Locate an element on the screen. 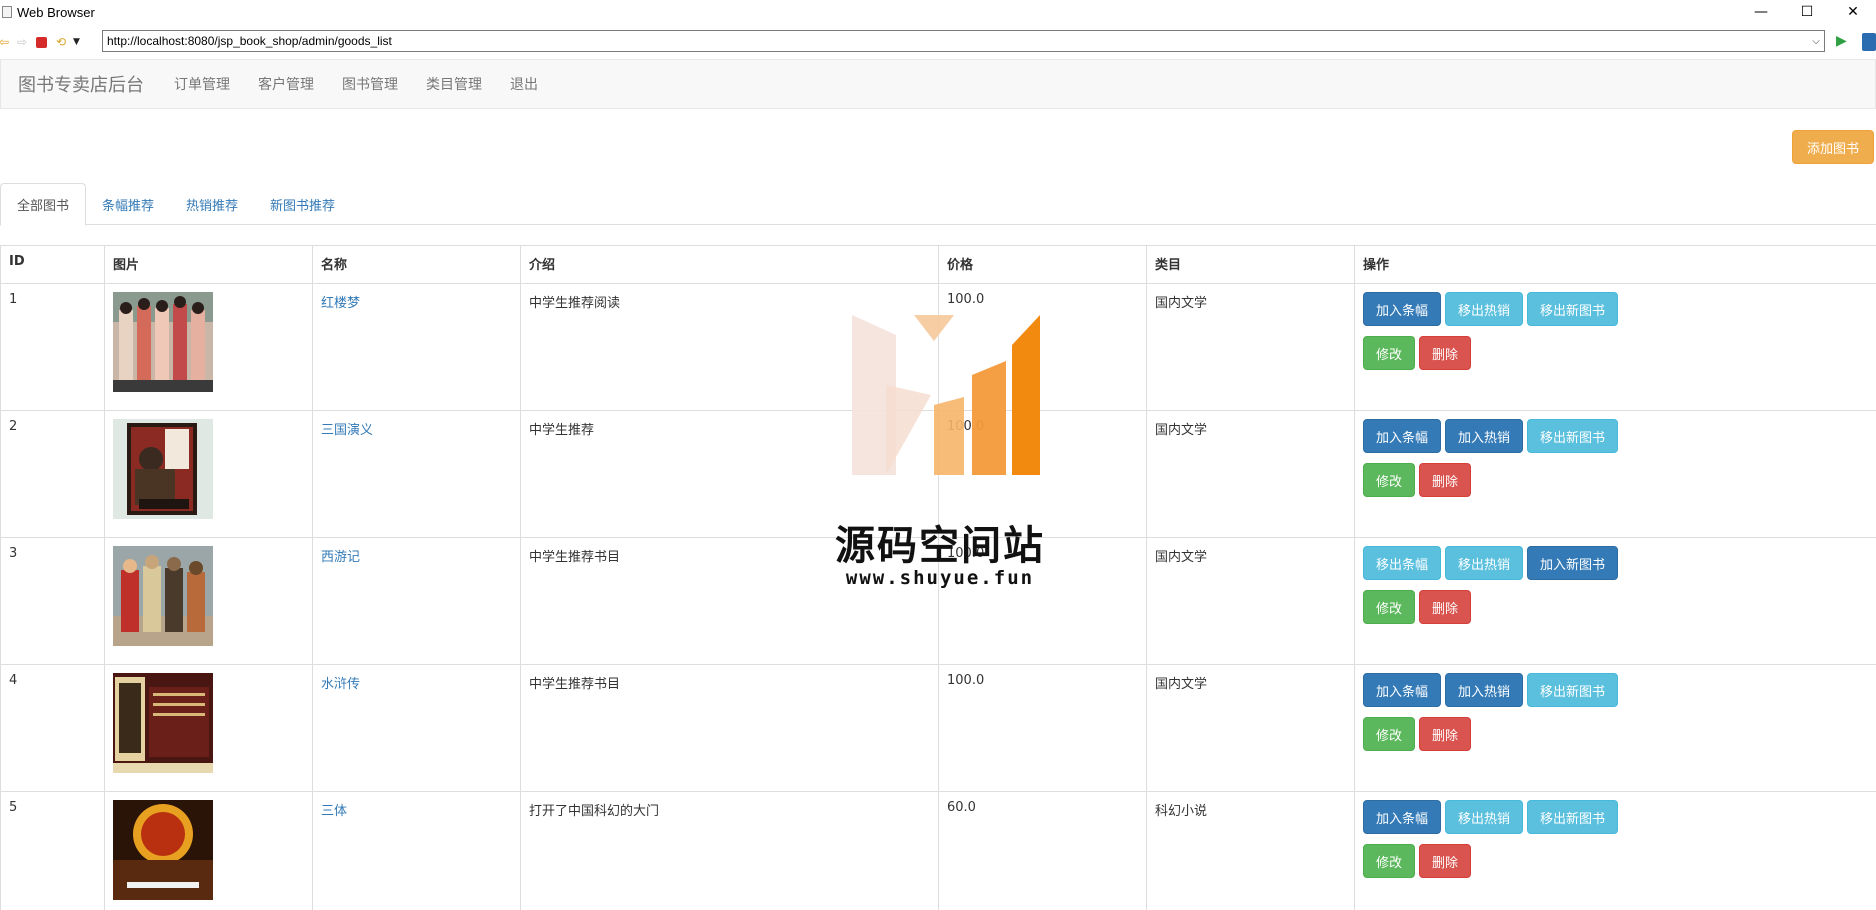 The width and height of the screenshot is (1876, 910). cell-intro: 中学生推荐阅读 is located at coordinates (729, 347).